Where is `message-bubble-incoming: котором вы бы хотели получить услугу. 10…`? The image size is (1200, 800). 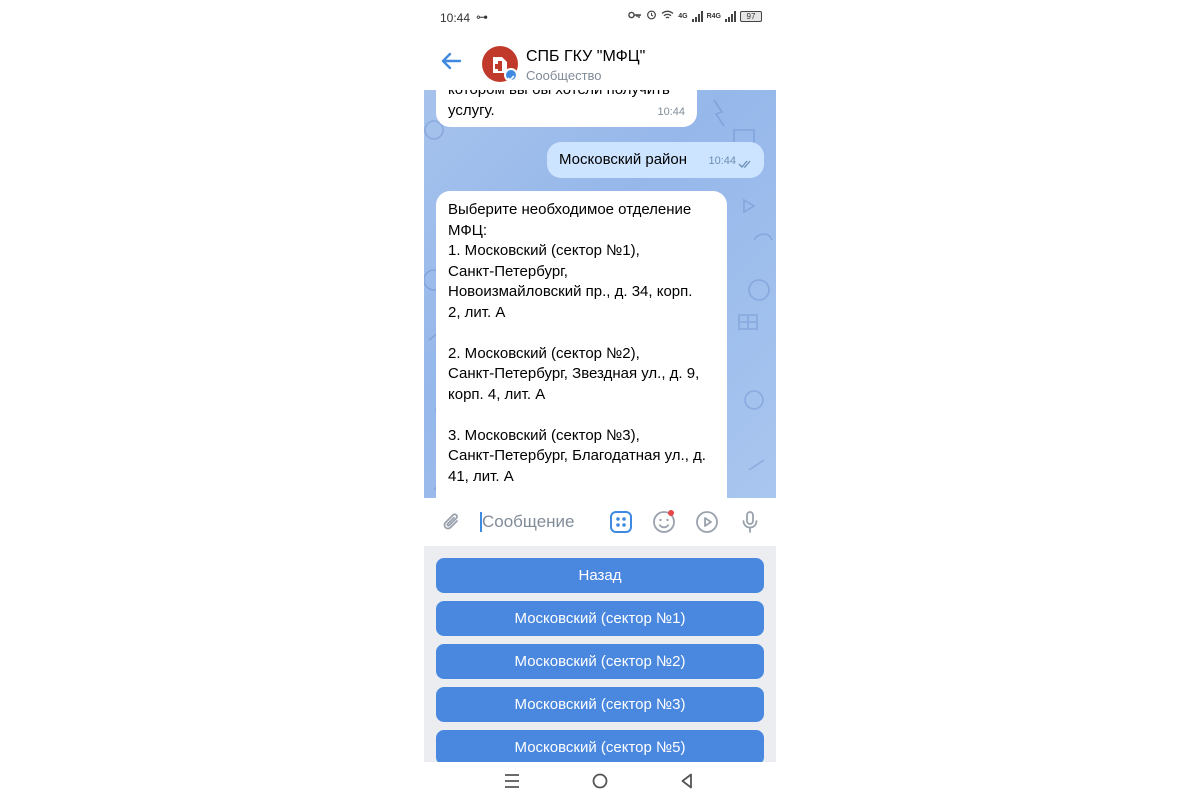
message-bubble-incoming: котором вы бы хотели получить услугу. 10… is located at coordinates (566, 108).